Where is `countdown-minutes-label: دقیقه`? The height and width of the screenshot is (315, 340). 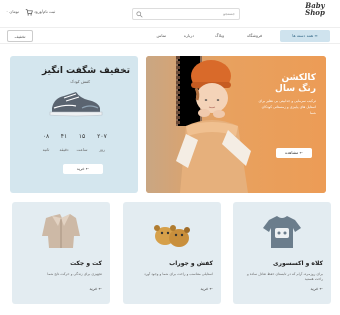
countdown-minutes-label: دقیقه is located at coordinates (64, 149).